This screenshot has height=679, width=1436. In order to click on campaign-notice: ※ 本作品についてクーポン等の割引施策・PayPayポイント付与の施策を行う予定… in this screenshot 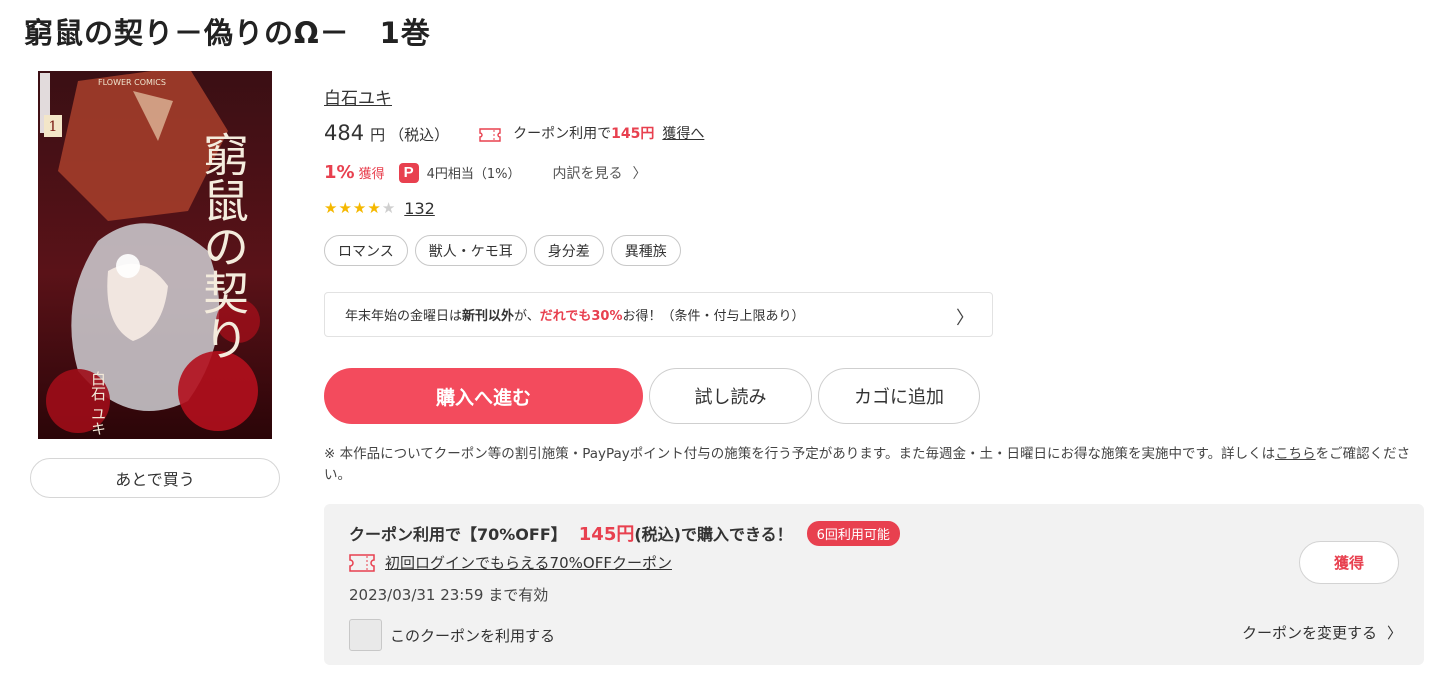, I will do `click(871, 465)`.